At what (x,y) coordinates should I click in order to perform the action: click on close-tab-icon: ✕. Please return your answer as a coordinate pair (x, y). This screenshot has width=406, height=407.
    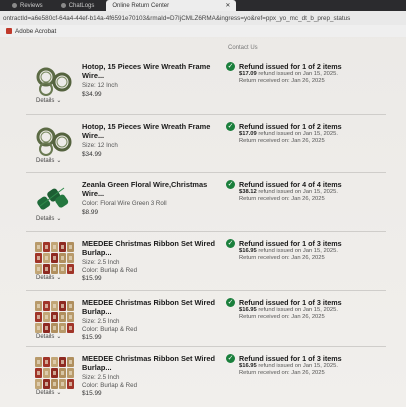
    Looking at the image, I should click on (227, 5).